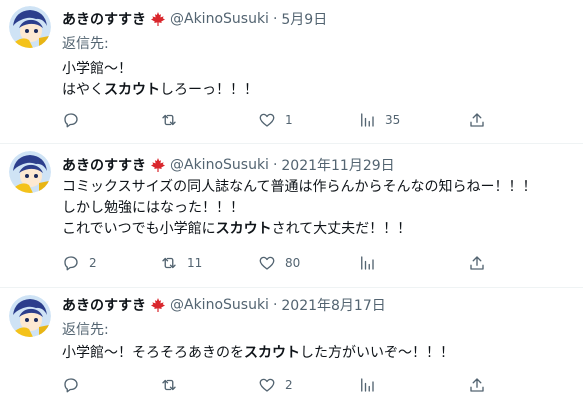 The width and height of the screenshot is (583, 409). Describe the element at coordinates (93, 263) in the screenshot. I see `reply-count: 2` at that location.